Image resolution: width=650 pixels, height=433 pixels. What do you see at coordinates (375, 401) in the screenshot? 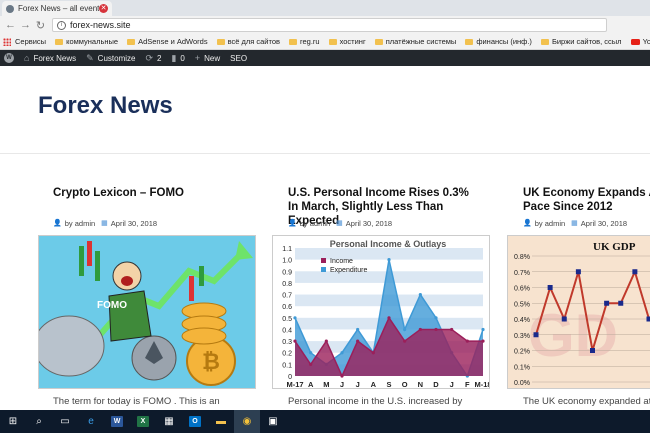
I see `post-excerpt: Personal income in the U.S. increased by` at bounding box center [375, 401].